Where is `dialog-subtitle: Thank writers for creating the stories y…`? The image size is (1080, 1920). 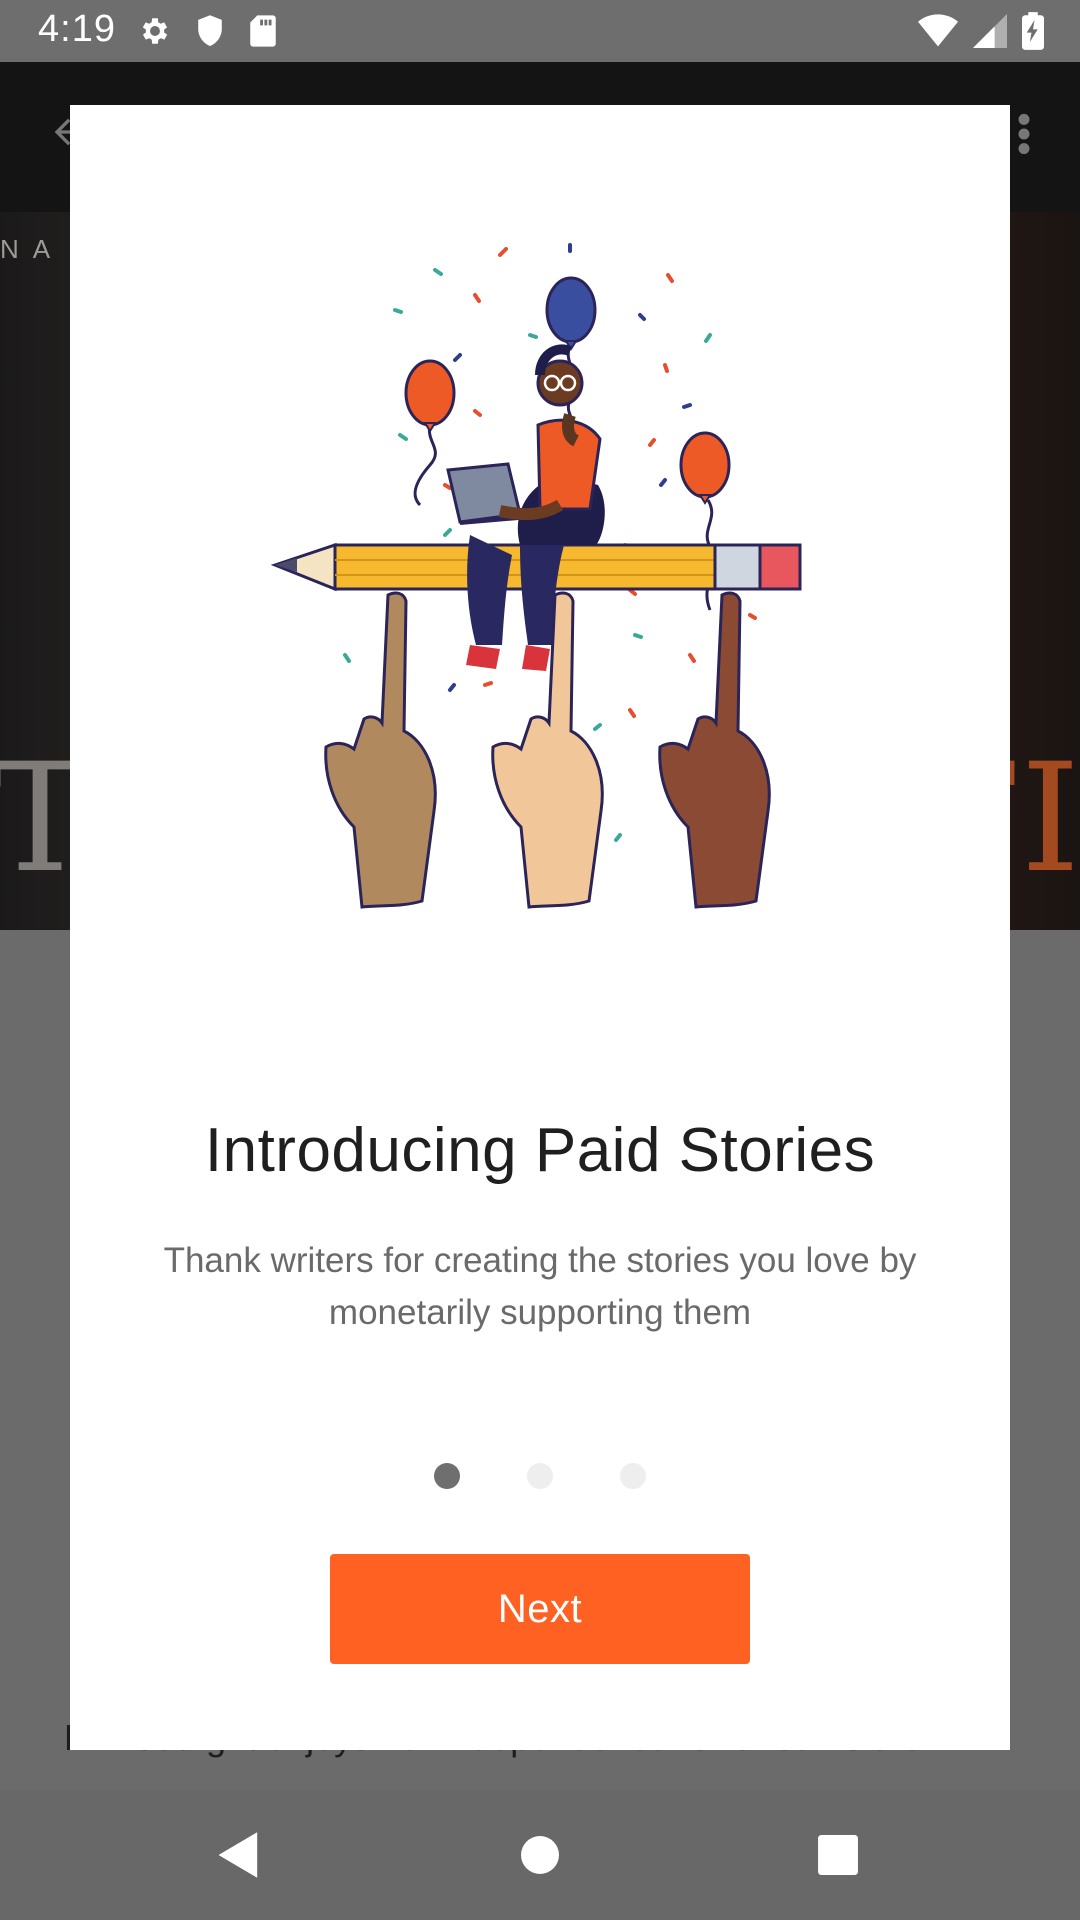 dialog-subtitle: Thank writers for creating the stories y… is located at coordinates (540, 1286).